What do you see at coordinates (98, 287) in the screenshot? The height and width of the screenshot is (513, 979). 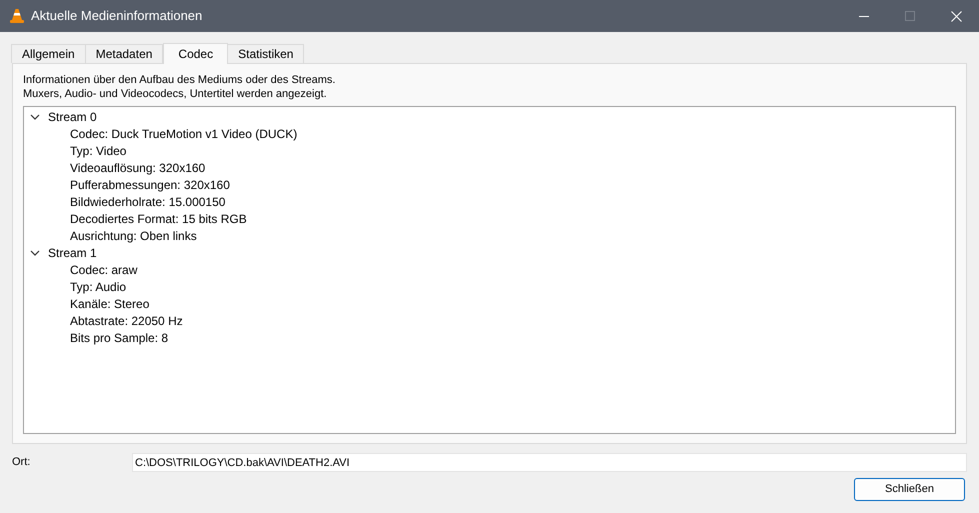 I see `tree-item: Typ: Audio` at bounding box center [98, 287].